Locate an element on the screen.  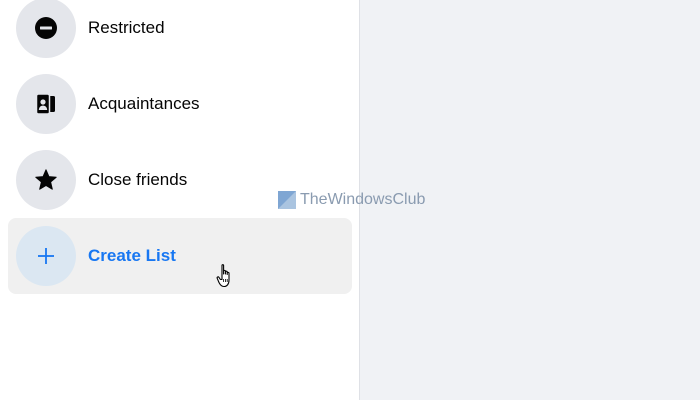
watermark-logo-icon is located at coordinates (287, 200).